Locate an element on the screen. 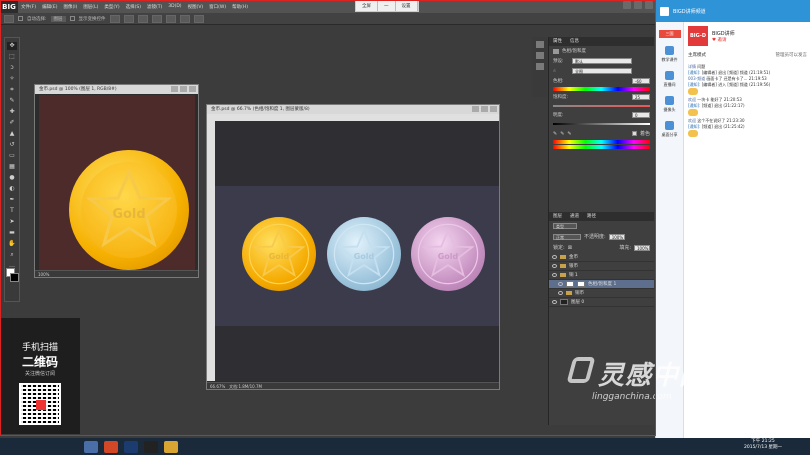 The height and width of the screenshot is (455, 810). sat-slider is located at coordinates (601, 106).